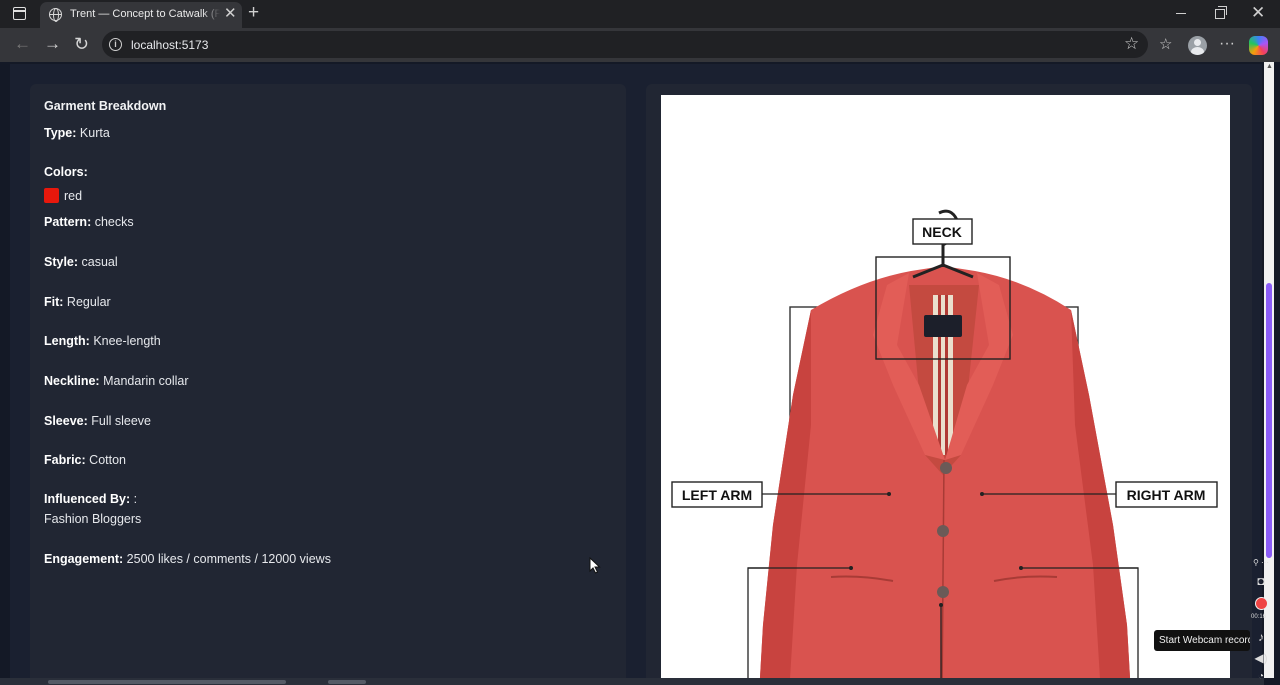 Image resolution: width=1280 pixels, height=685 pixels. Describe the element at coordinates (1261, 562) in the screenshot. I see `recorder-settings-icon: ⚲ ⋯` at that location.